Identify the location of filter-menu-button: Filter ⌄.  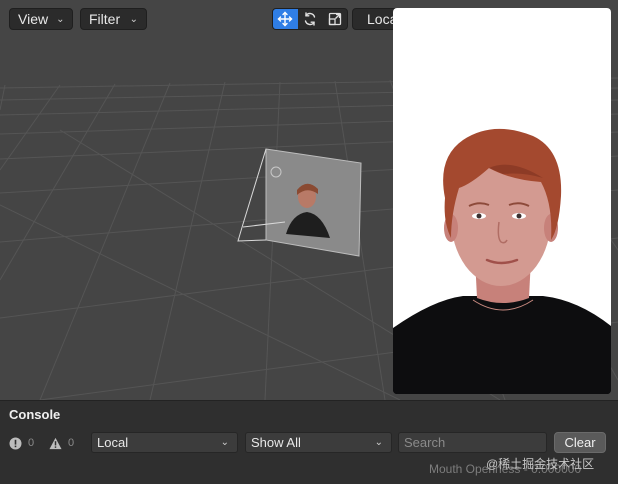
(113, 19).